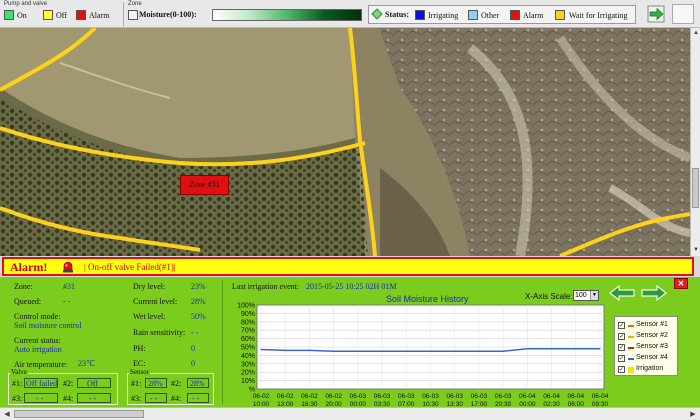  Describe the element at coordinates (19, 372) in the screenshot. I see `valve-caption: Valve` at that location.